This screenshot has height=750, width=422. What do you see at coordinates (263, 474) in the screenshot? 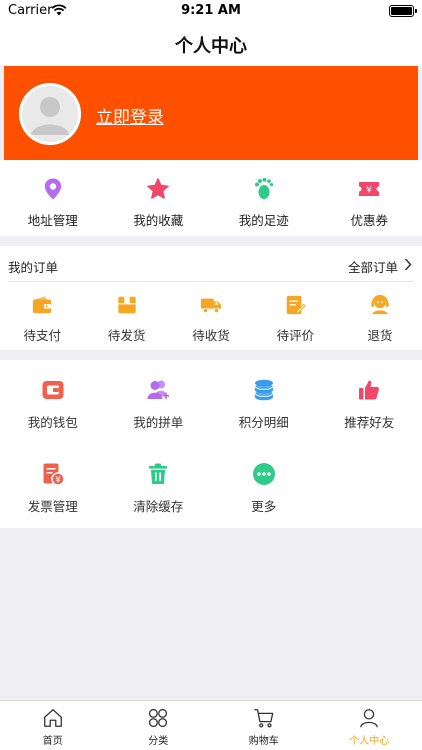
I see `more-icon` at bounding box center [263, 474].